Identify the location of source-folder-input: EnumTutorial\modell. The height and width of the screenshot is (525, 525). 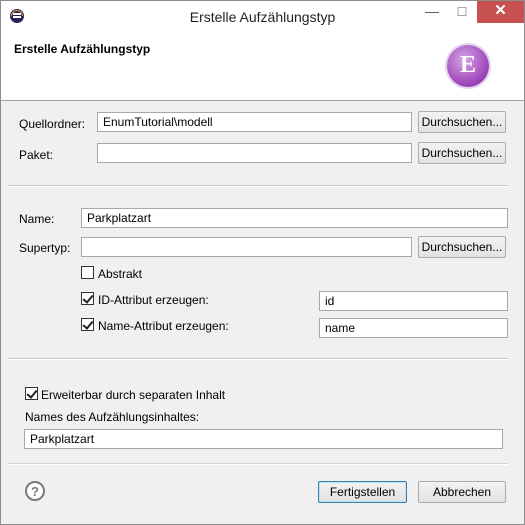
(254, 122).